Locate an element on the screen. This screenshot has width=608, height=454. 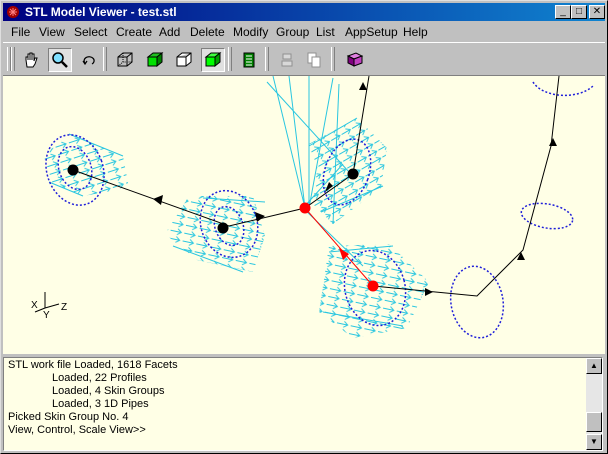
scroll-down-button: ▼ is located at coordinates (594, 442).